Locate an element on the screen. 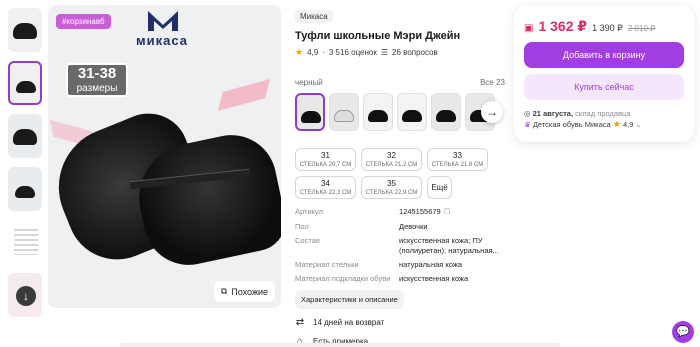 The image size is (700, 347). size-range-badge: 31-38 размеры is located at coordinates (97, 80).